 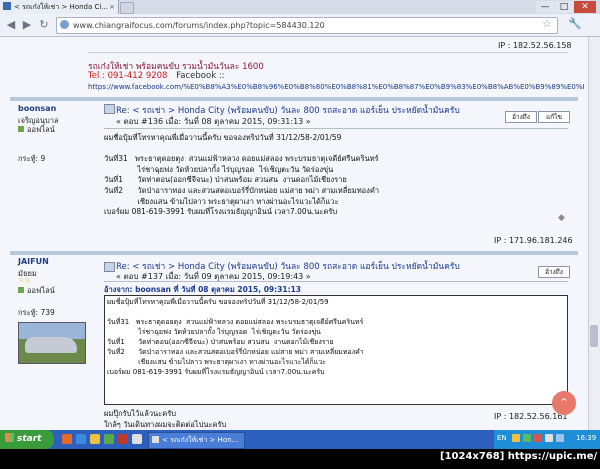 What do you see at coordinates (594, 336) in the screenshot?
I see `scrollbar-thumb` at bounding box center [594, 336].